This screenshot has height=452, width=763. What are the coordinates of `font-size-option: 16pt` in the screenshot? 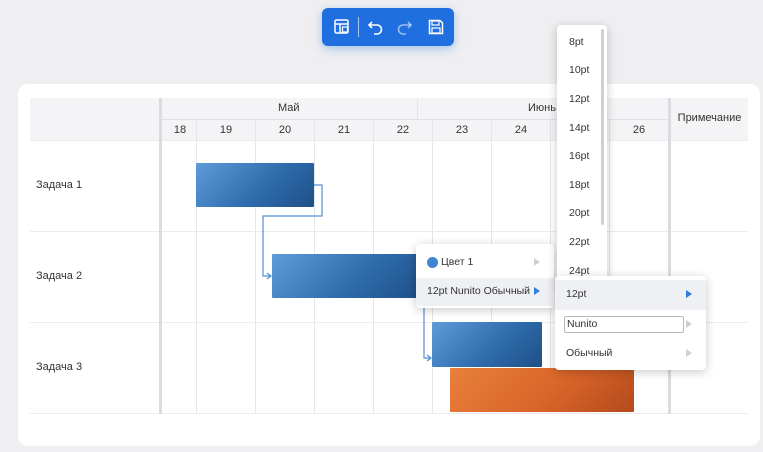 It's located at (579, 156).